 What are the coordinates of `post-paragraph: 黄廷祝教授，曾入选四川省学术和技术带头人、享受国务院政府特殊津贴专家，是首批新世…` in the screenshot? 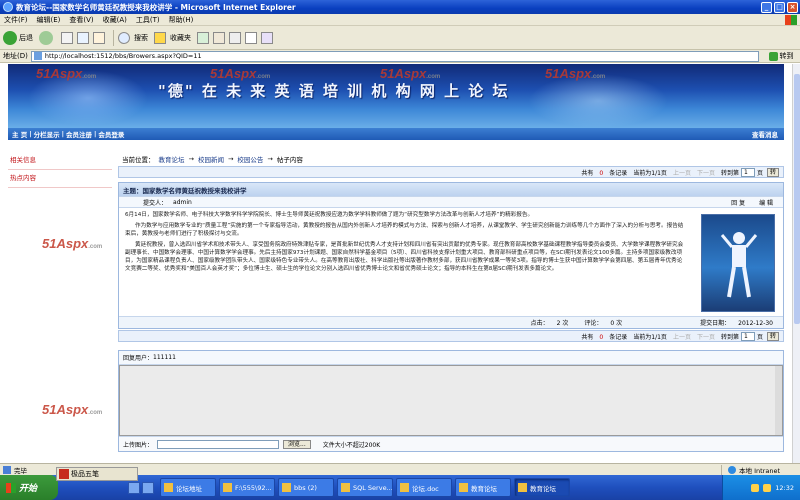 It's located at (404, 257).